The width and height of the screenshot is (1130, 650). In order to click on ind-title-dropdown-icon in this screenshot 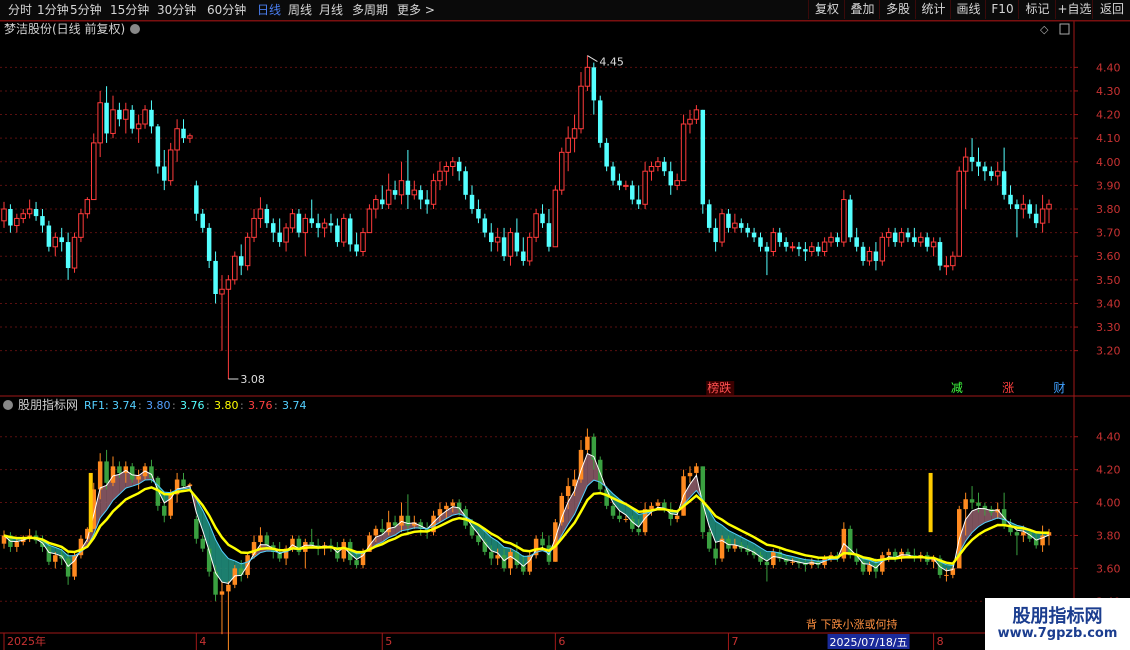, I will do `click(8, 405)`.